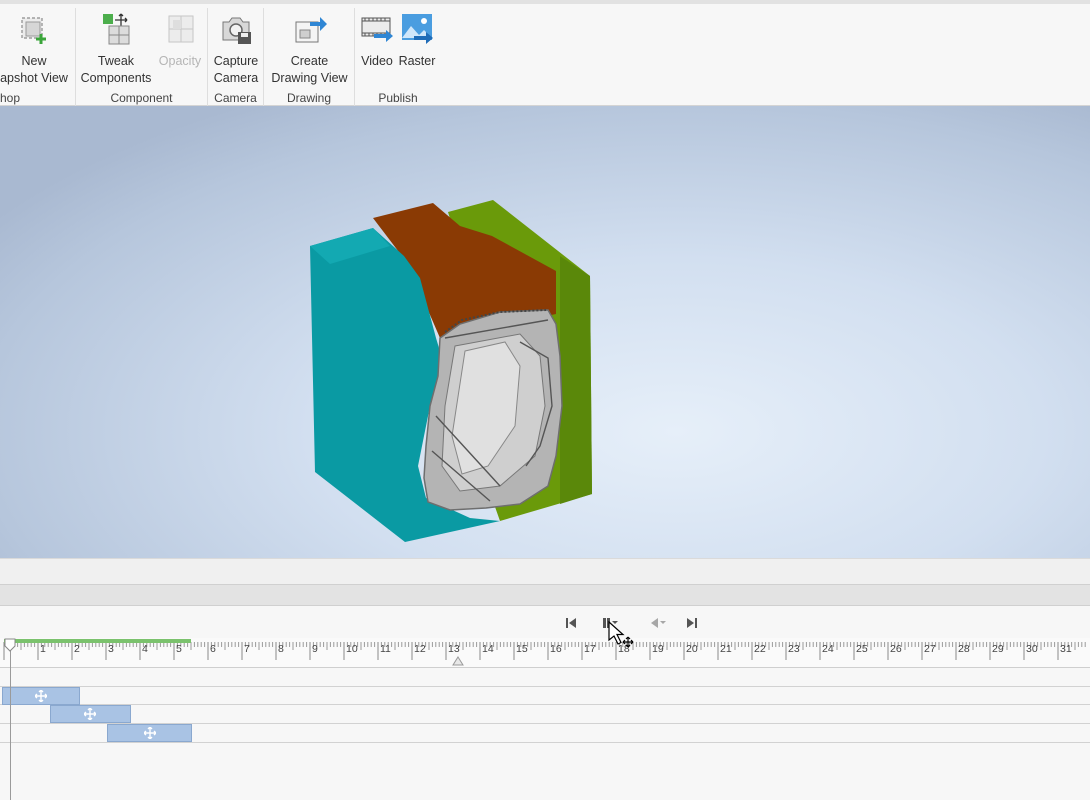 The width and height of the screenshot is (1090, 800). What do you see at coordinates (556, 649) in the screenshot?
I see `ruler-tick-label: 16` at bounding box center [556, 649].